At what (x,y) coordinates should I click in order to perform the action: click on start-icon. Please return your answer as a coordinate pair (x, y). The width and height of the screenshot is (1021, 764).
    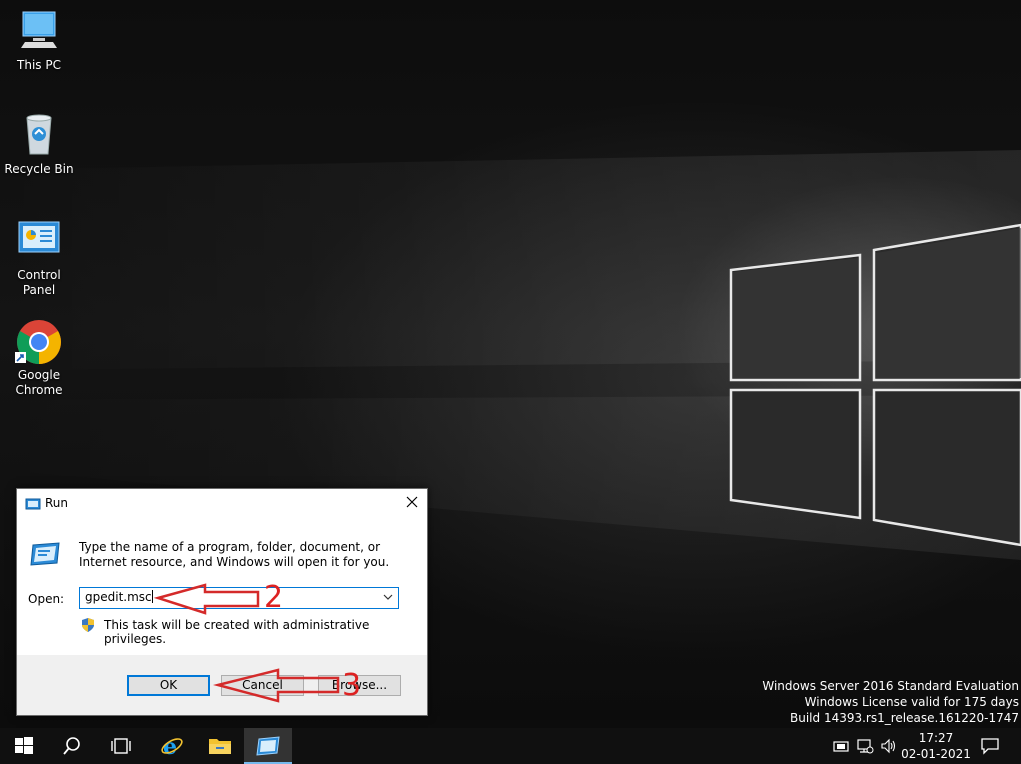
    Looking at the image, I should click on (24, 745).